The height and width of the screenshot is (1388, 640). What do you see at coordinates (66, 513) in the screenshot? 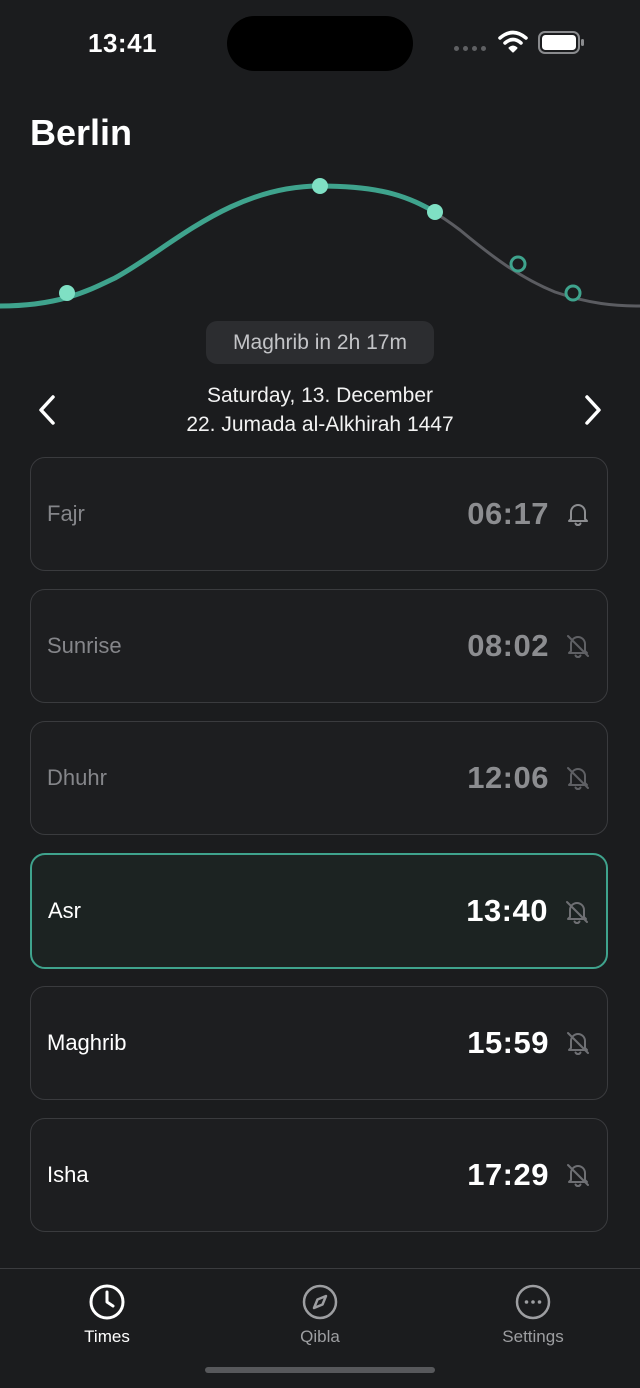
I see `prayer-name: Fajr` at bounding box center [66, 513].